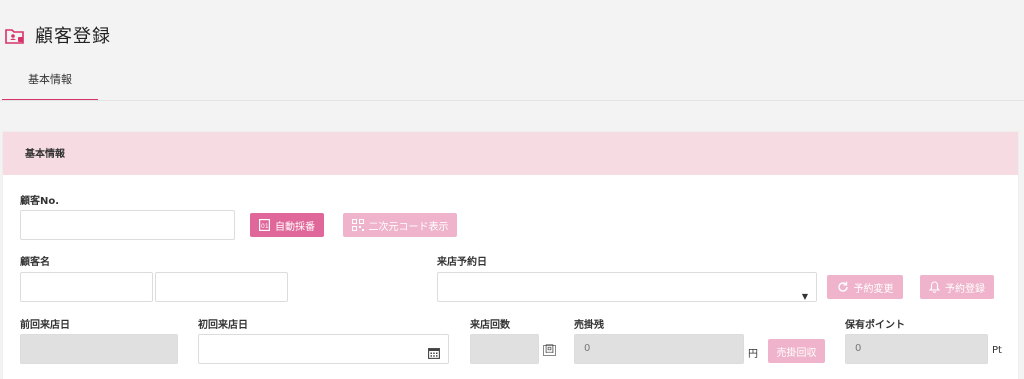  What do you see at coordinates (223, 325) in the screenshot?
I see `first-visit-label: 初回来店日` at bounding box center [223, 325].